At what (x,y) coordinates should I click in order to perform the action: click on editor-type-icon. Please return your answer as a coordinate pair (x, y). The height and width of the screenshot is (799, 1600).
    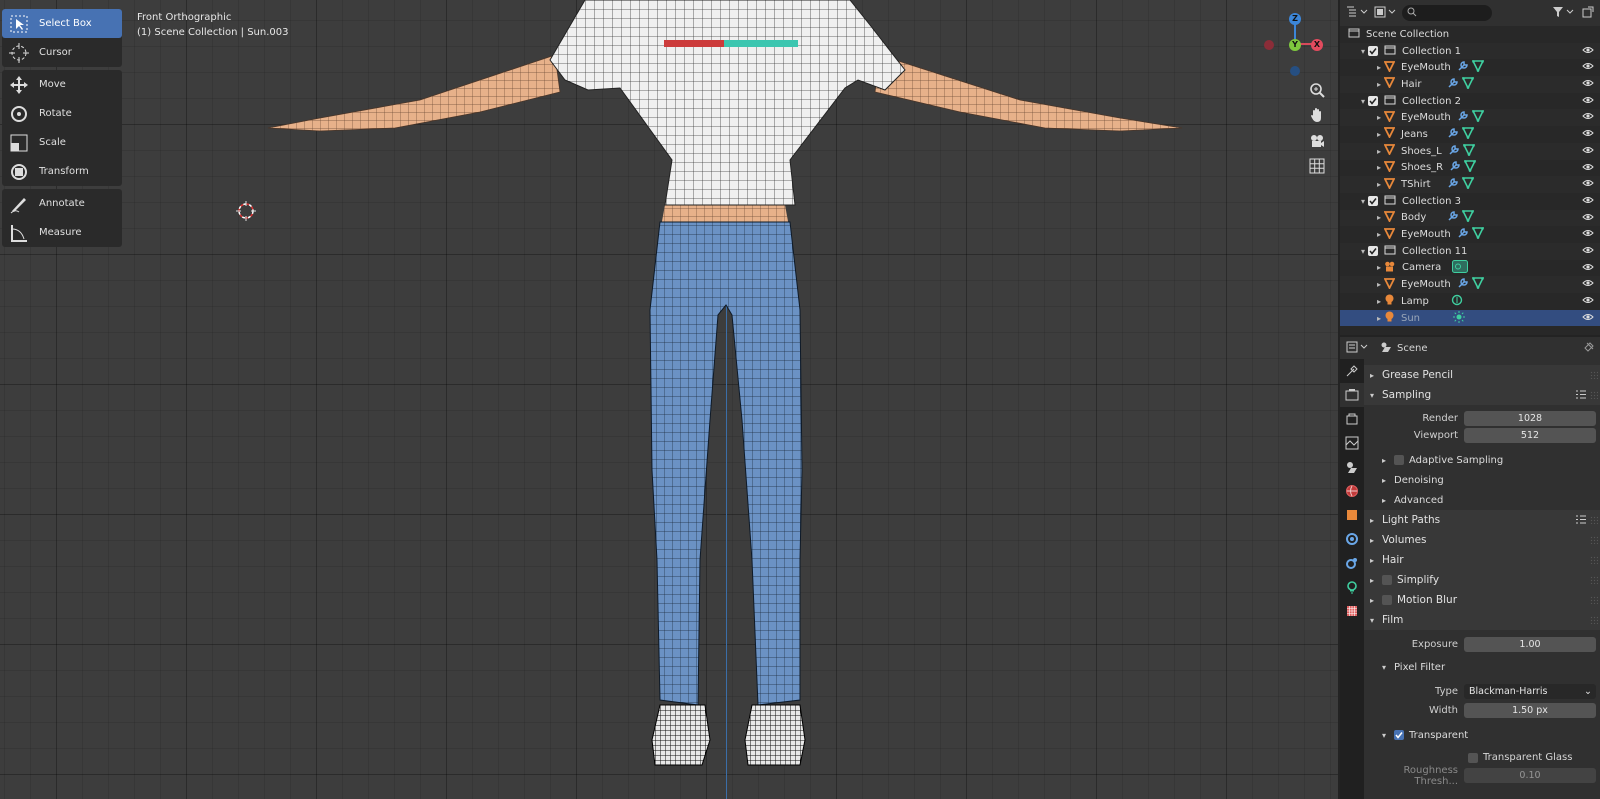
    Looking at the image, I should click on (1357, 13).